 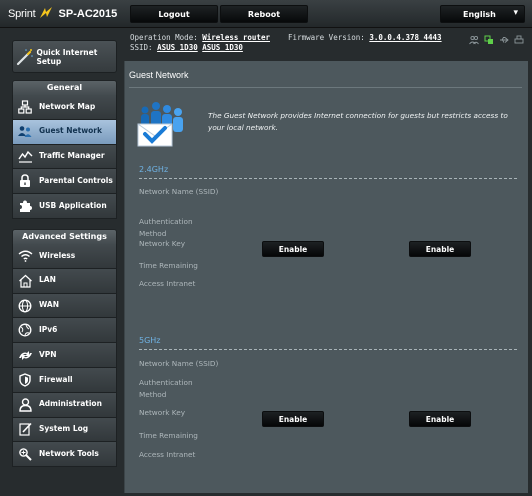 I want to click on sidebar-item-label: VPN, so click(x=48, y=354).